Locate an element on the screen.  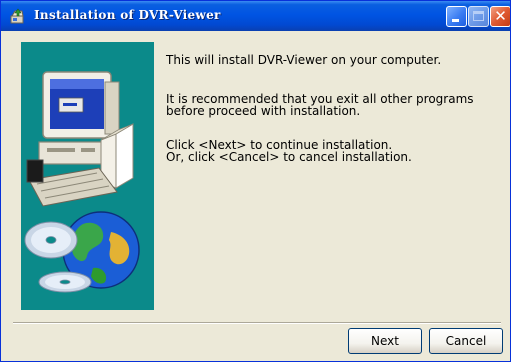
maximize-icon is located at coordinates (478, 16).